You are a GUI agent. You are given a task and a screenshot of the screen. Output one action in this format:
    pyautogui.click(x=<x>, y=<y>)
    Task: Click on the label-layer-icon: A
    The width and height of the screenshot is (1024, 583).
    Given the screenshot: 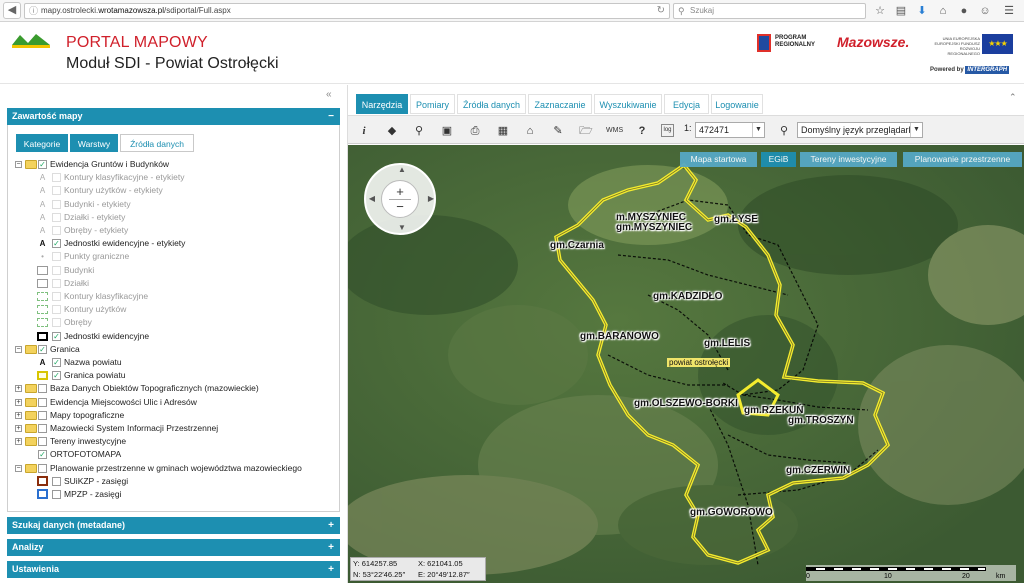 What is the action you would take?
    pyautogui.click(x=42, y=230)
    